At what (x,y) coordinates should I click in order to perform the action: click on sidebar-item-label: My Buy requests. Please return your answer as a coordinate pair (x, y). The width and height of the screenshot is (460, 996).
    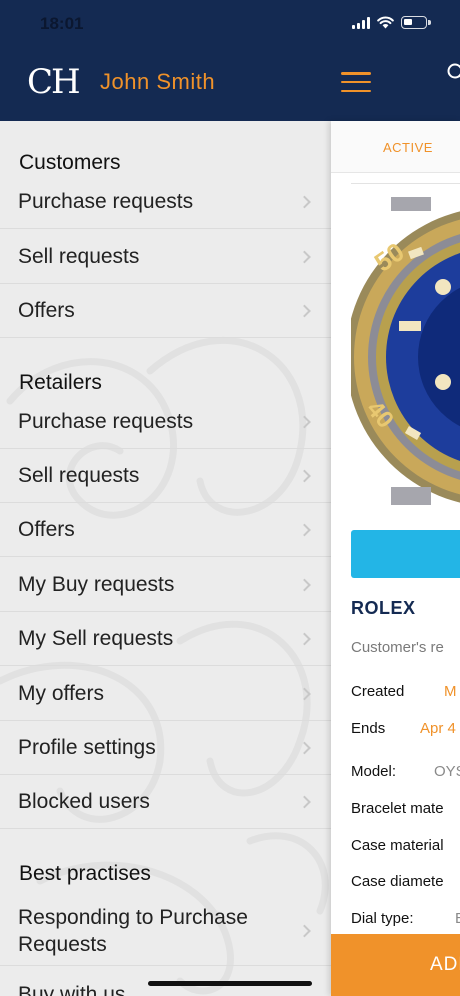
    Looking at the image, I should click on (96, 584).